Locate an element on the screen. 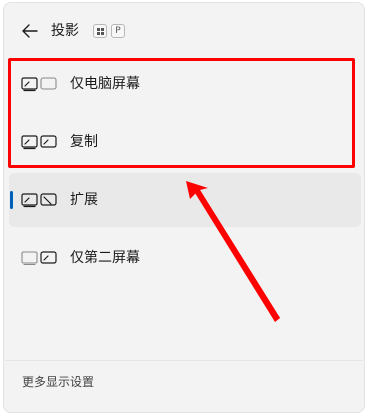 The height and width of the screenshot is (417, 369). annotation-arrow-icon is located at coordinates (233, 251).